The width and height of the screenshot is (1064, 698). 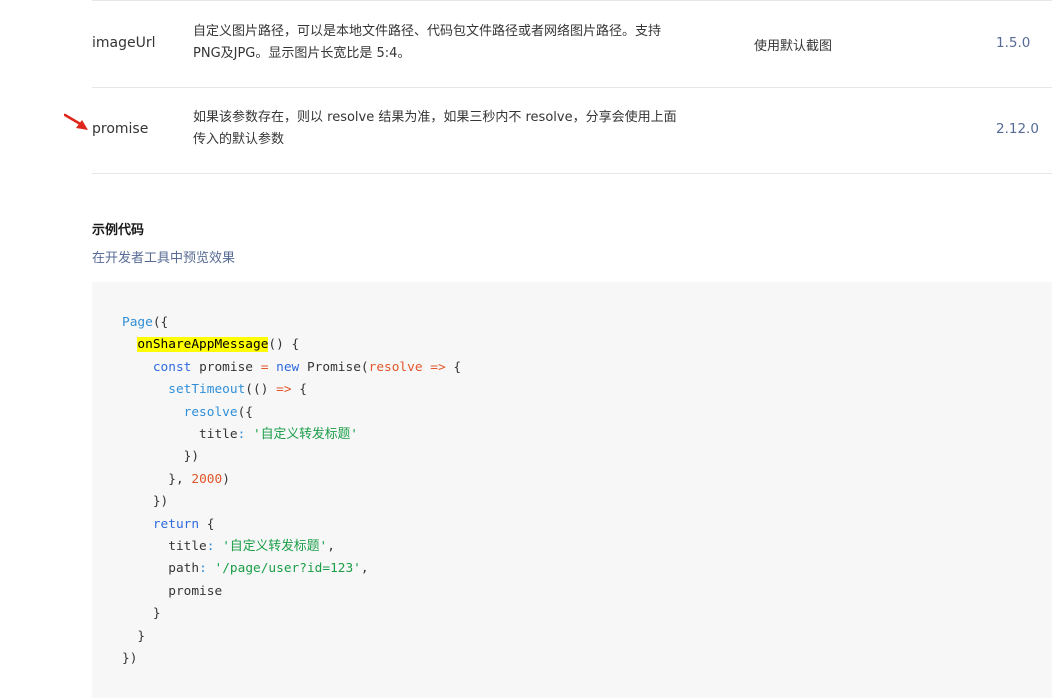 What do you see at coordinates (120, 129) in the screenshot?
I see `param-name: promise` at bounding box center [120, 129].